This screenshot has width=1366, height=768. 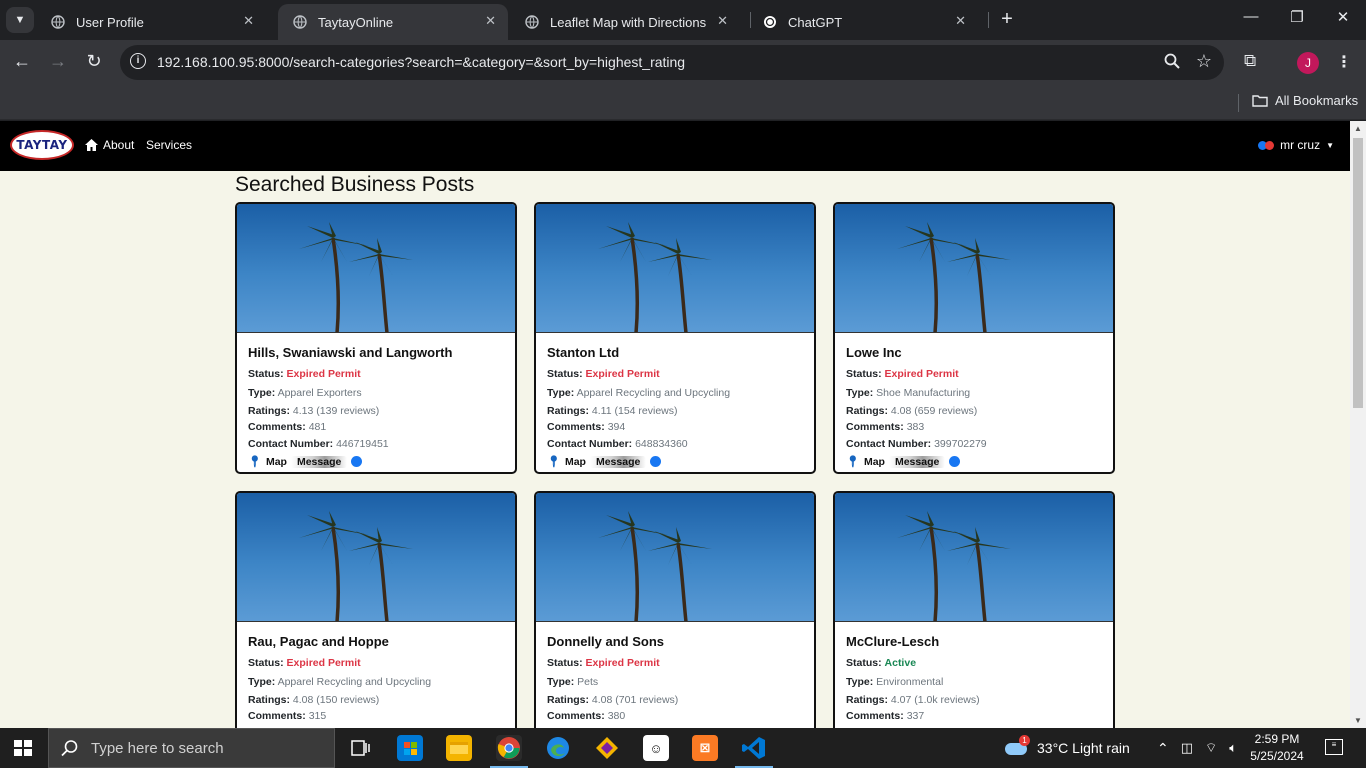 What do you see at coordinates (1344, 62) in the screenshot?
I see `browser-menu-icon: ⋮` at bounding box center [1344, 62].